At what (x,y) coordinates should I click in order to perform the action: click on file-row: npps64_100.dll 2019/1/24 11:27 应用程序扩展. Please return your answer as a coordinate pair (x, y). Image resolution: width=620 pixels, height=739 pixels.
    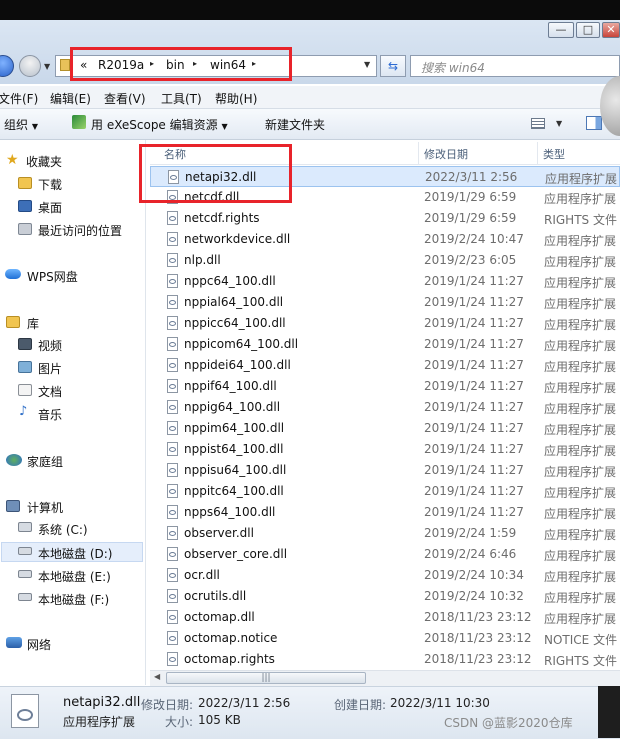
    Looking at the image, I should click on (385, 512).